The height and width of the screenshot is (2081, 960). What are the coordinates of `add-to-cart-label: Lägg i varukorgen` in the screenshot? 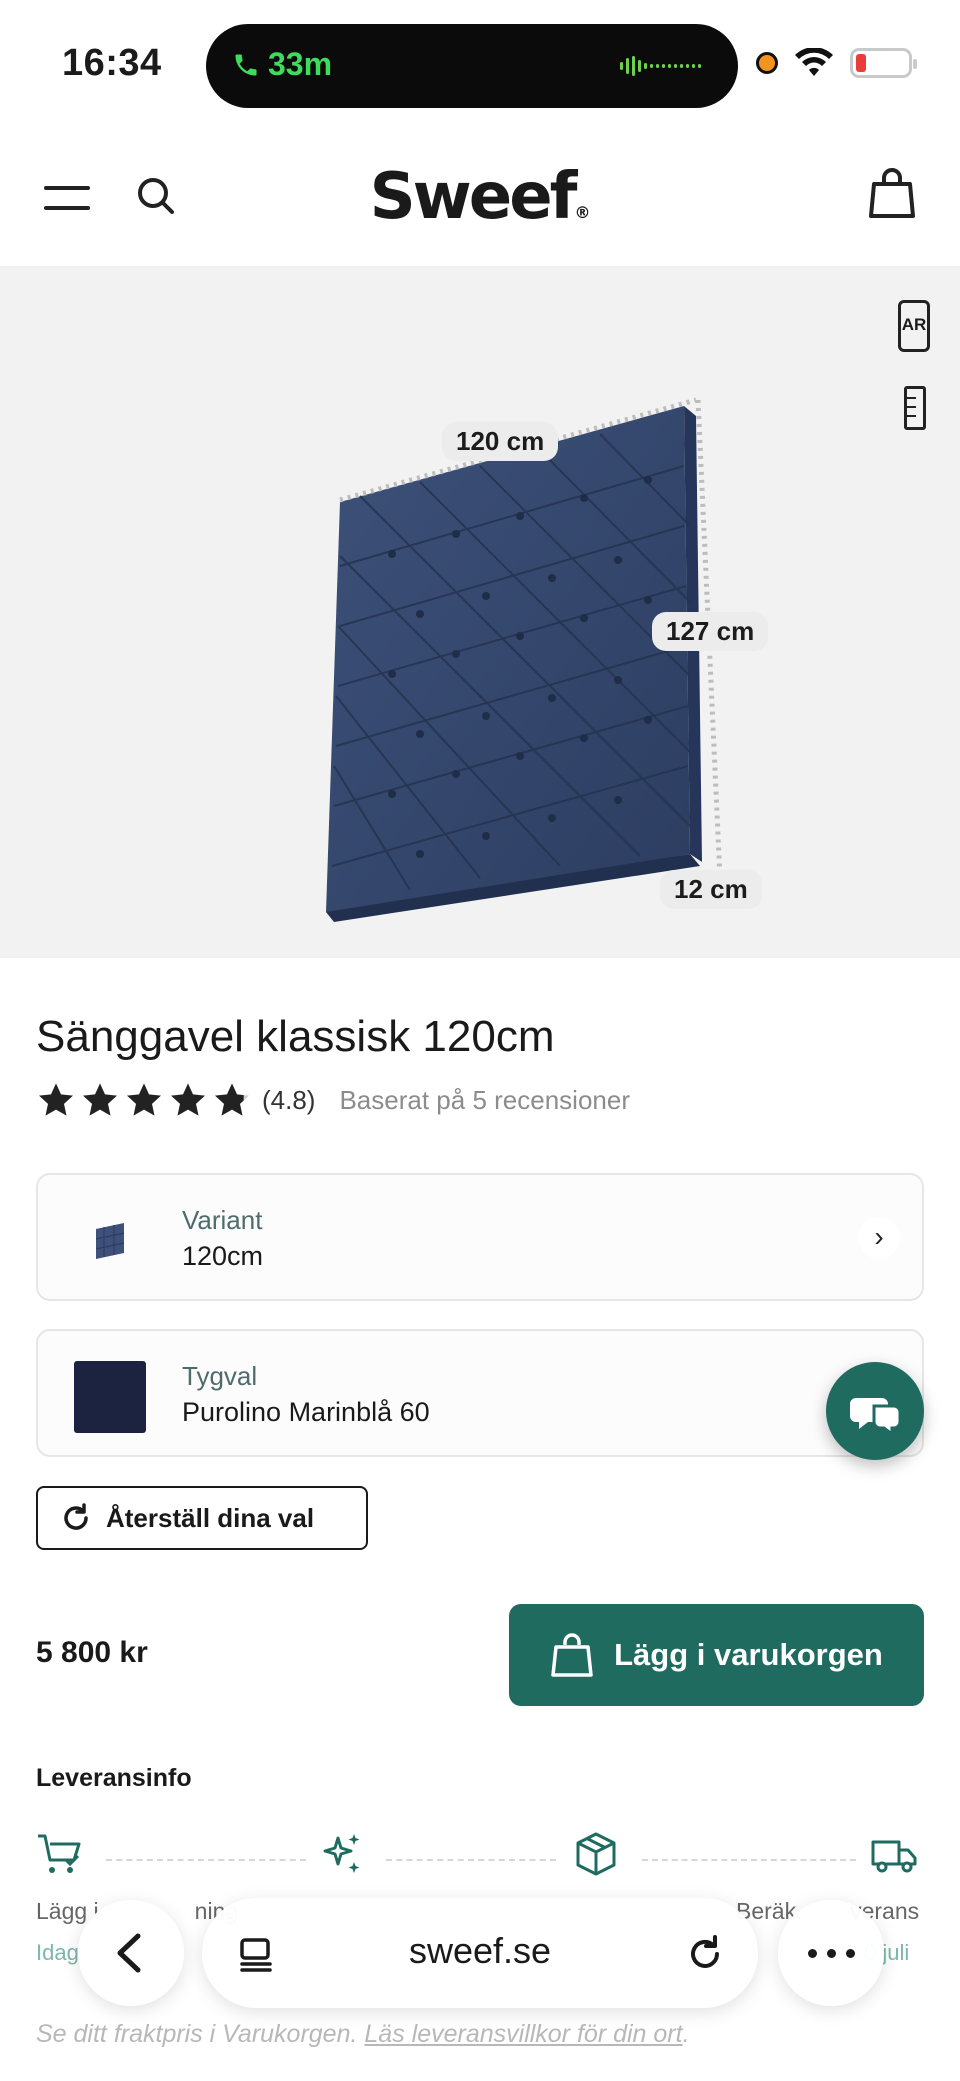 It's located at (748, 1654).